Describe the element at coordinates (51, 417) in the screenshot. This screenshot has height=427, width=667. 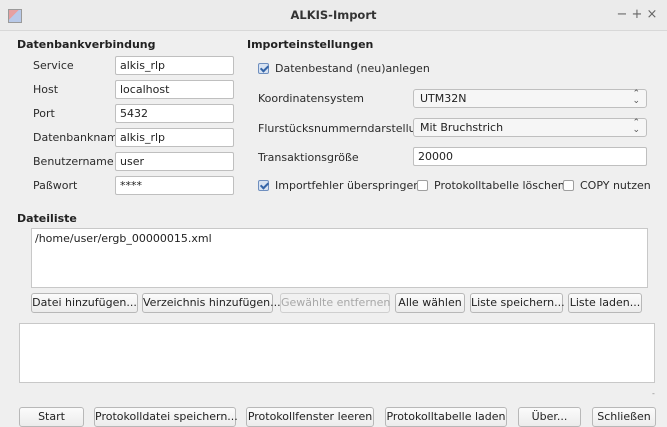
I see `start-button: Start` at that location.